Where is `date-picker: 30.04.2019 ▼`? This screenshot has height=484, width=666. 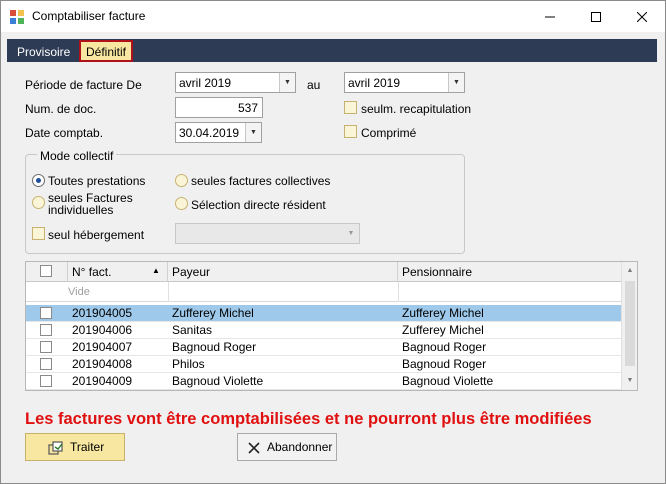 date-picker: 30.04.2019 ▼ is located at coordinates (218, 132).